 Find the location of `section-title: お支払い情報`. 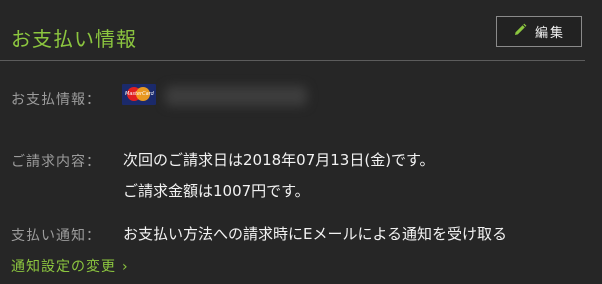

section-title: お支払い情報 is located at coordinates (74, 39).